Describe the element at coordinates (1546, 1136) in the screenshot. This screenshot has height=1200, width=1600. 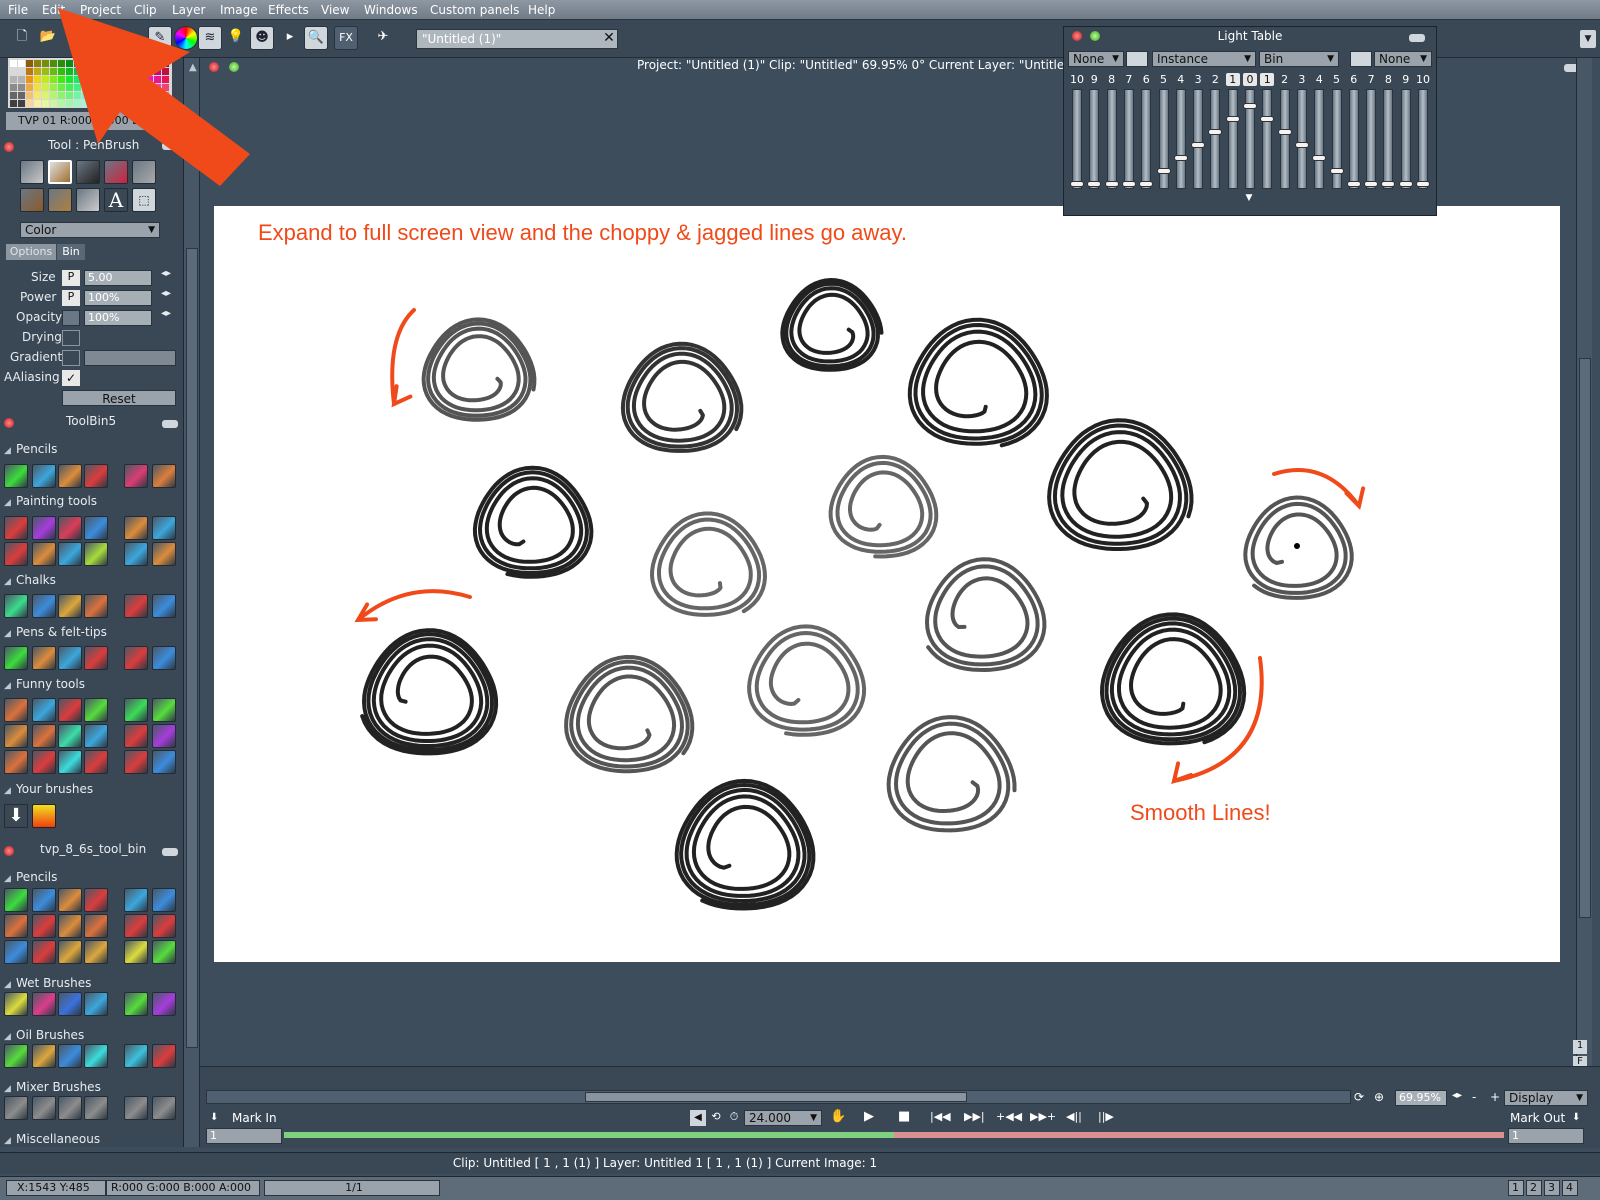
I see `mark-out-frame-field: 1` at that location.